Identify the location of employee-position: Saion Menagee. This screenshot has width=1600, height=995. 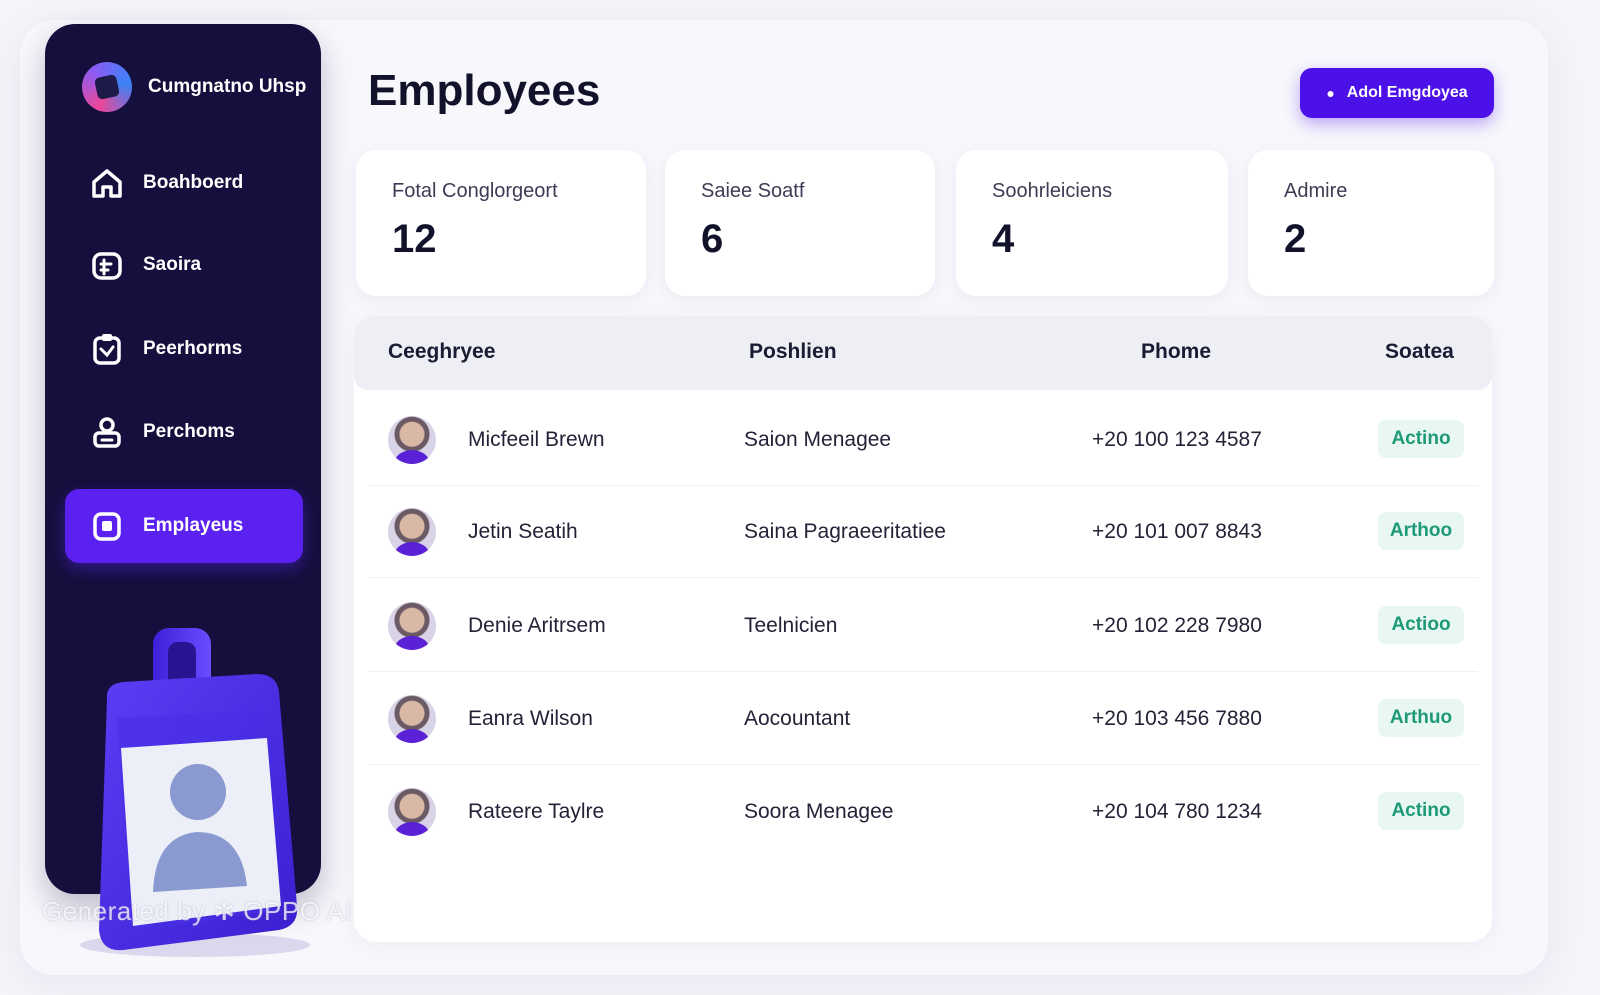
(818, 439).